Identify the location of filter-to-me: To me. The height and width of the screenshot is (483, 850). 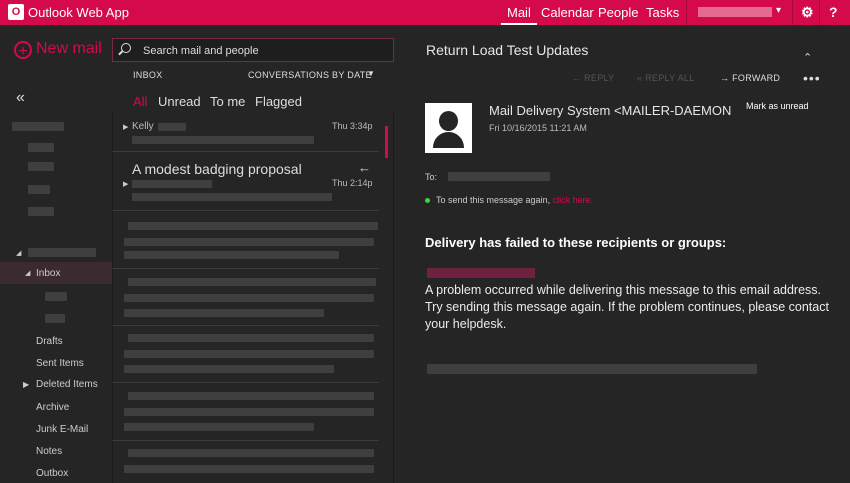
(227, 101).